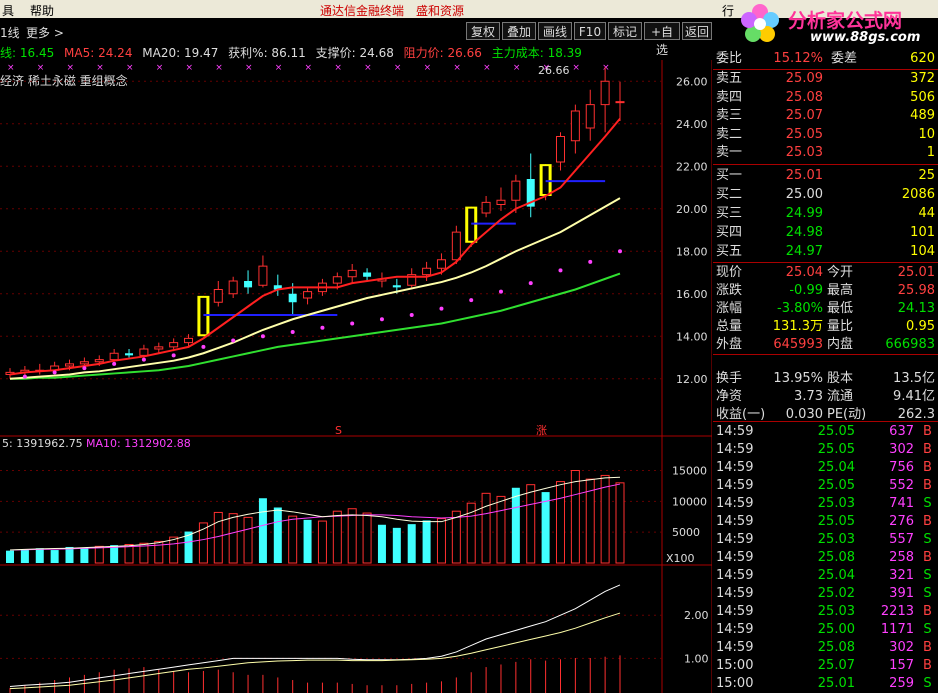  Describe the element at coordinates (836, 467) in the screenshot. I see `tick-price: 25.04` at that location.